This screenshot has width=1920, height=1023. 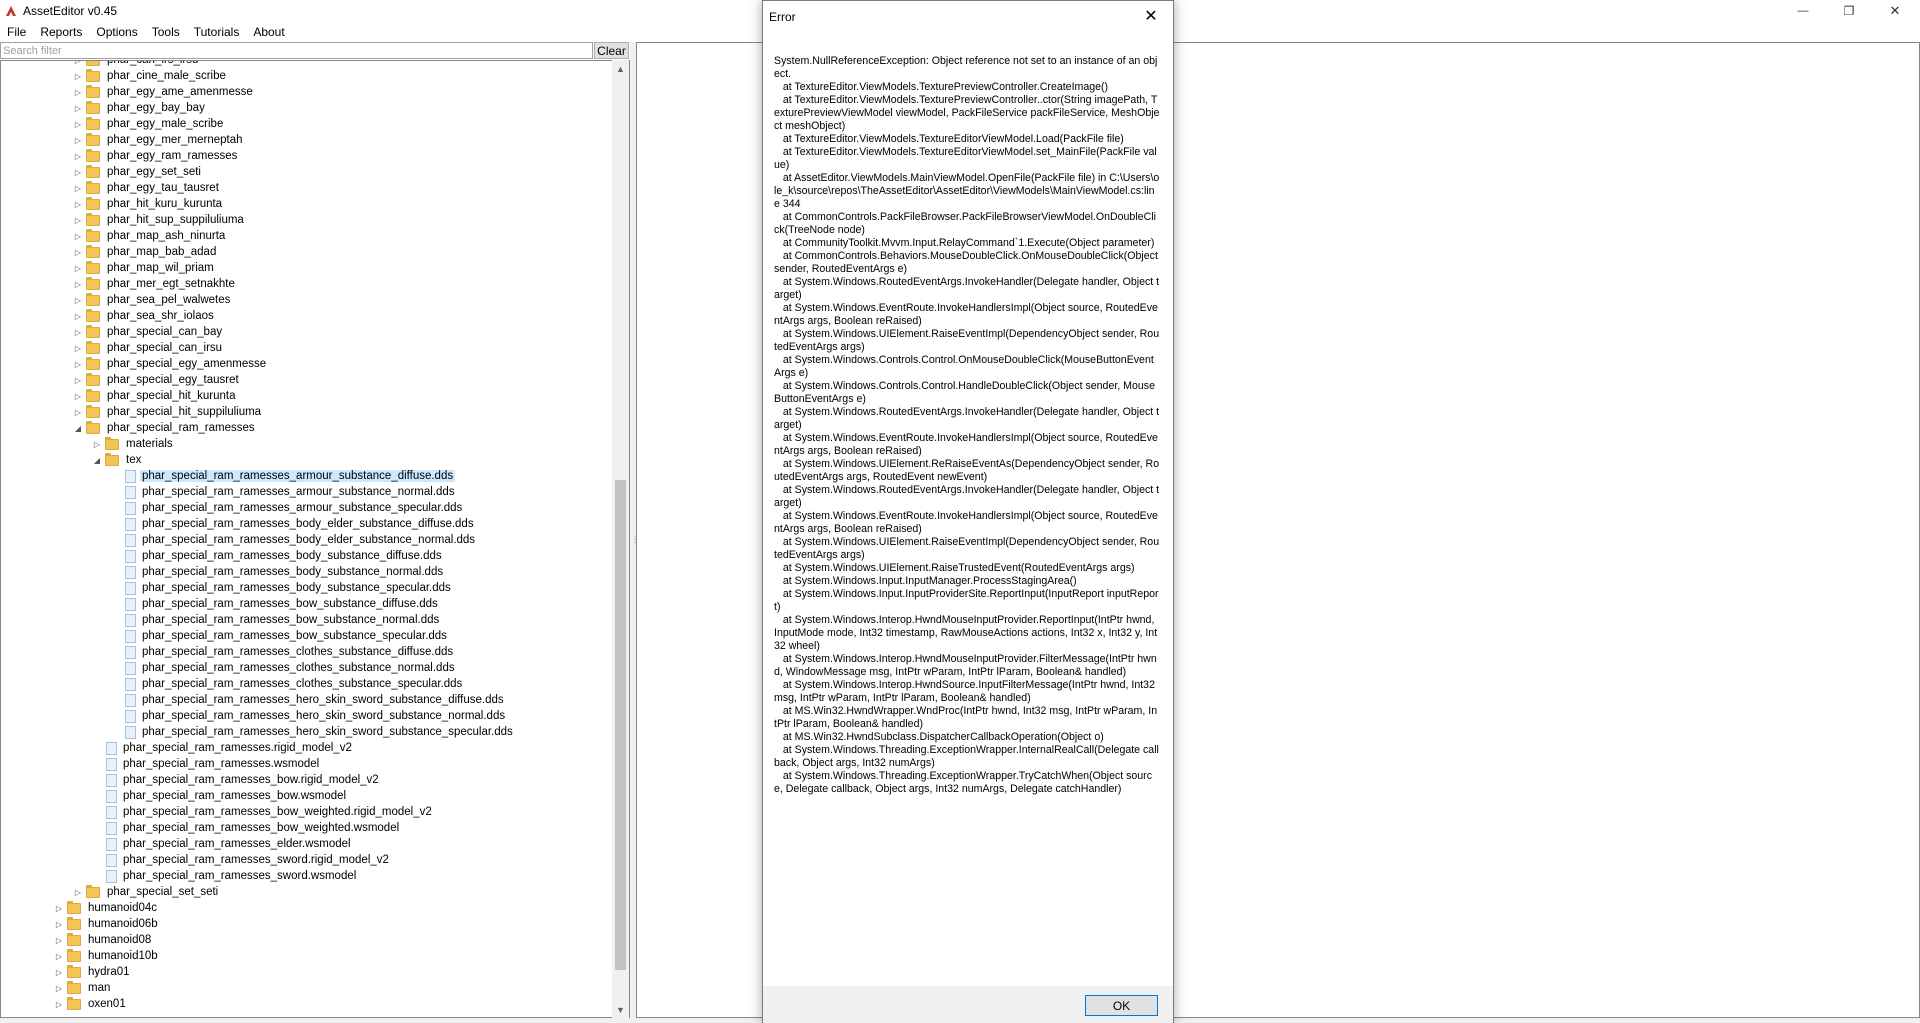 What do you see at coordinates (16, 32) in the screenshot?
I see `menu-file: File` at bounding box center [16, 32].